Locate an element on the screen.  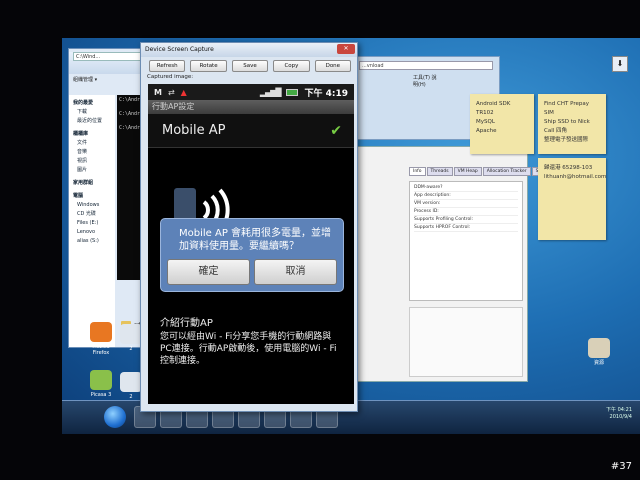
rotate-button: Rotate is located at coordinates (208, 66).